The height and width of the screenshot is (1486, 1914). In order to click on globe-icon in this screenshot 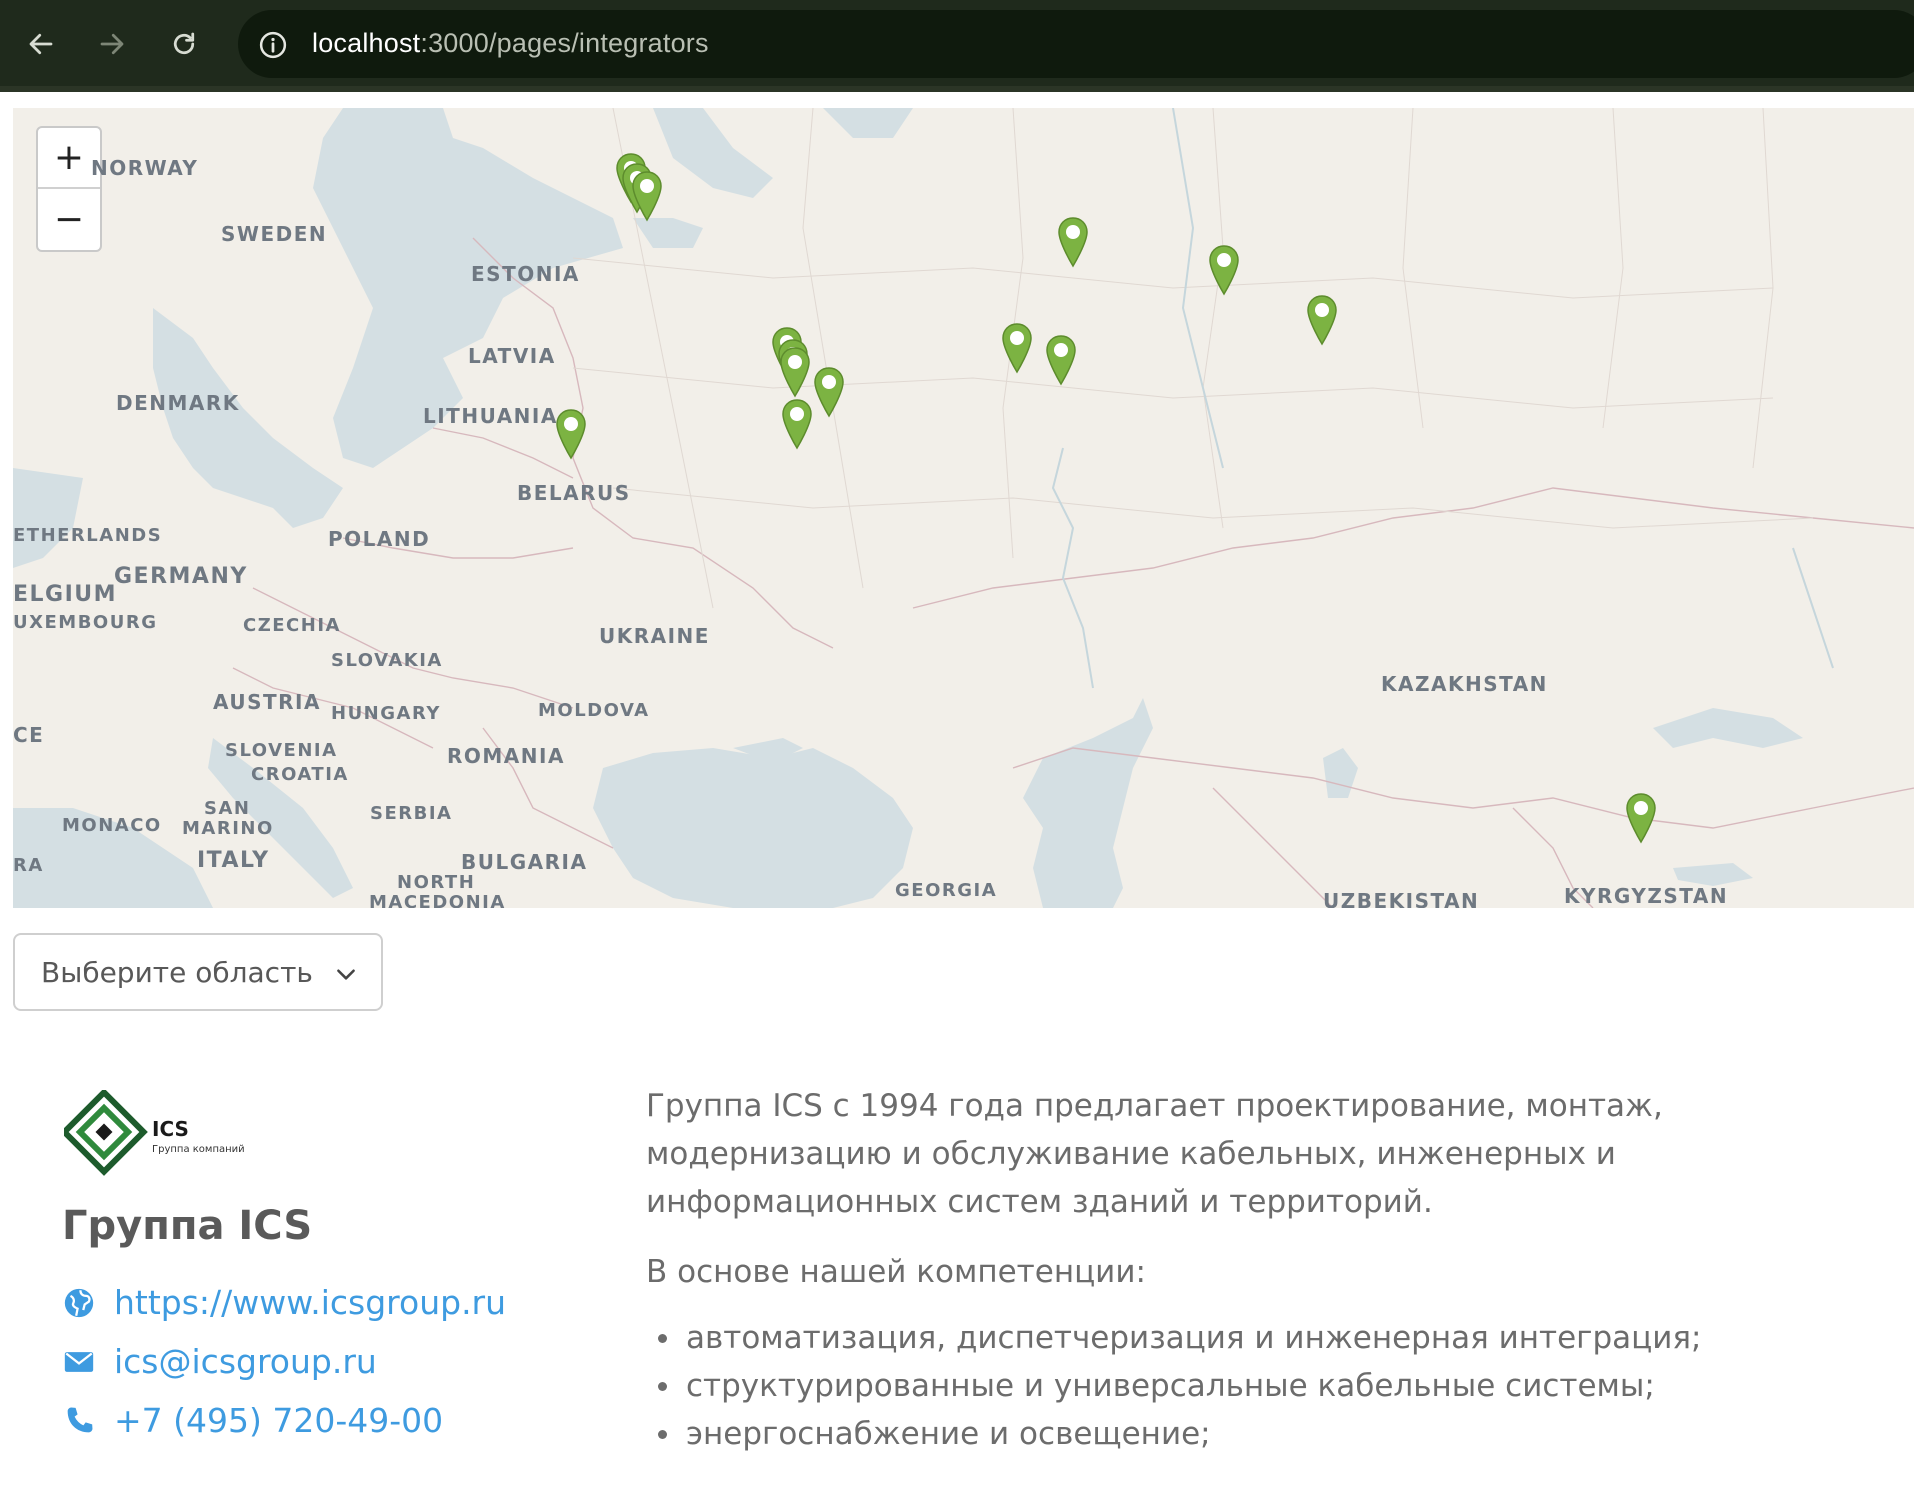, I will do `click(79, 1303)`.